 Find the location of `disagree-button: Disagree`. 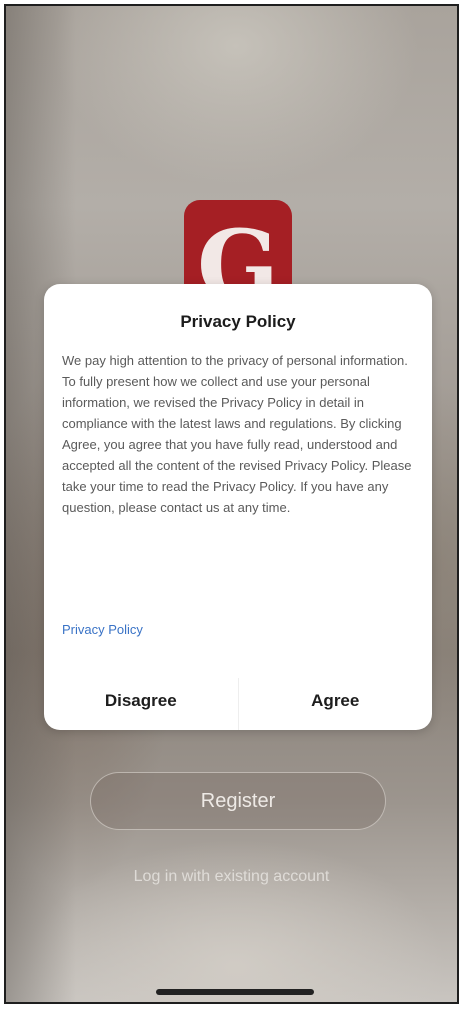

disagree-button: Disagree is located at coordinates (141, 701).